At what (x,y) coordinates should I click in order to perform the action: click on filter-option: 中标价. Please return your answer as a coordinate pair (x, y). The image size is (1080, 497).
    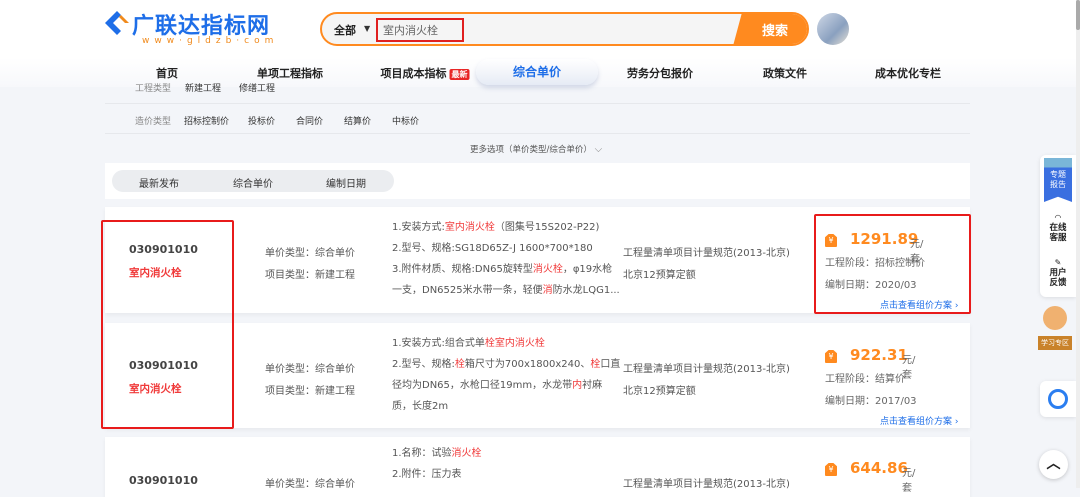
    Looking at the image, I should click on (405, 120).